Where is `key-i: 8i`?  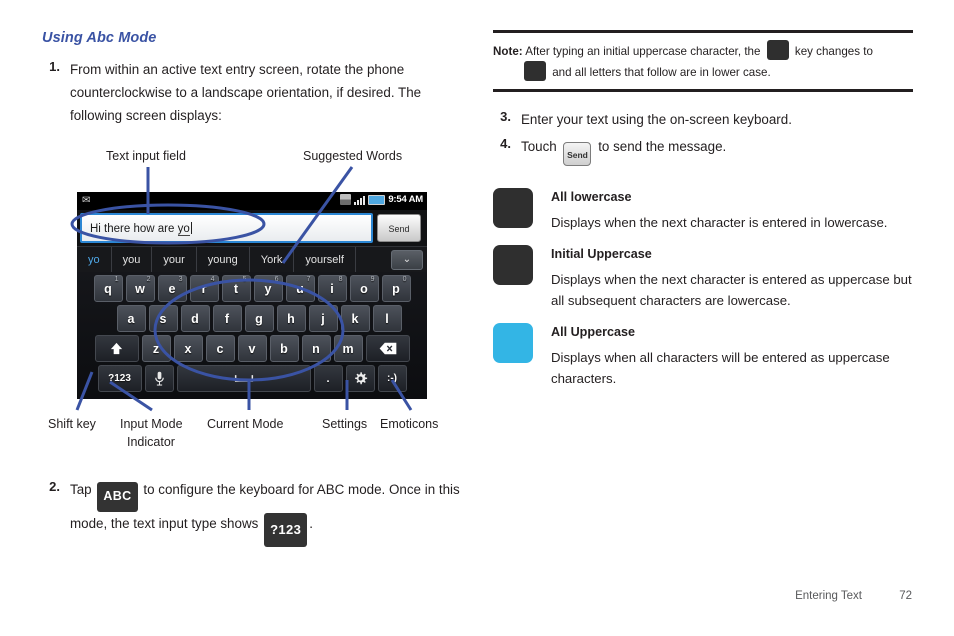
key-i: 8i is located at coordinates (332, 288).